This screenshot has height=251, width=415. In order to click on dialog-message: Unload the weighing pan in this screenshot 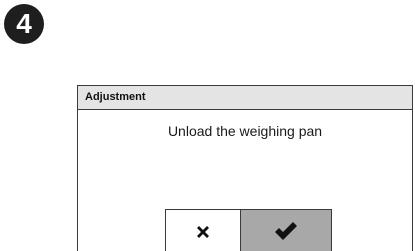, I will do `click(245, 131)`.